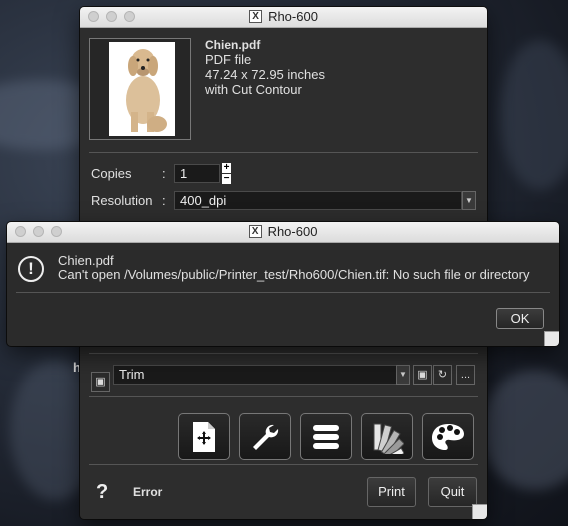 This screenshot has width=568, height=526. Describe the element at coordinates (255, 375) in the screenshot. I see `trim-select: Trim` at that location.